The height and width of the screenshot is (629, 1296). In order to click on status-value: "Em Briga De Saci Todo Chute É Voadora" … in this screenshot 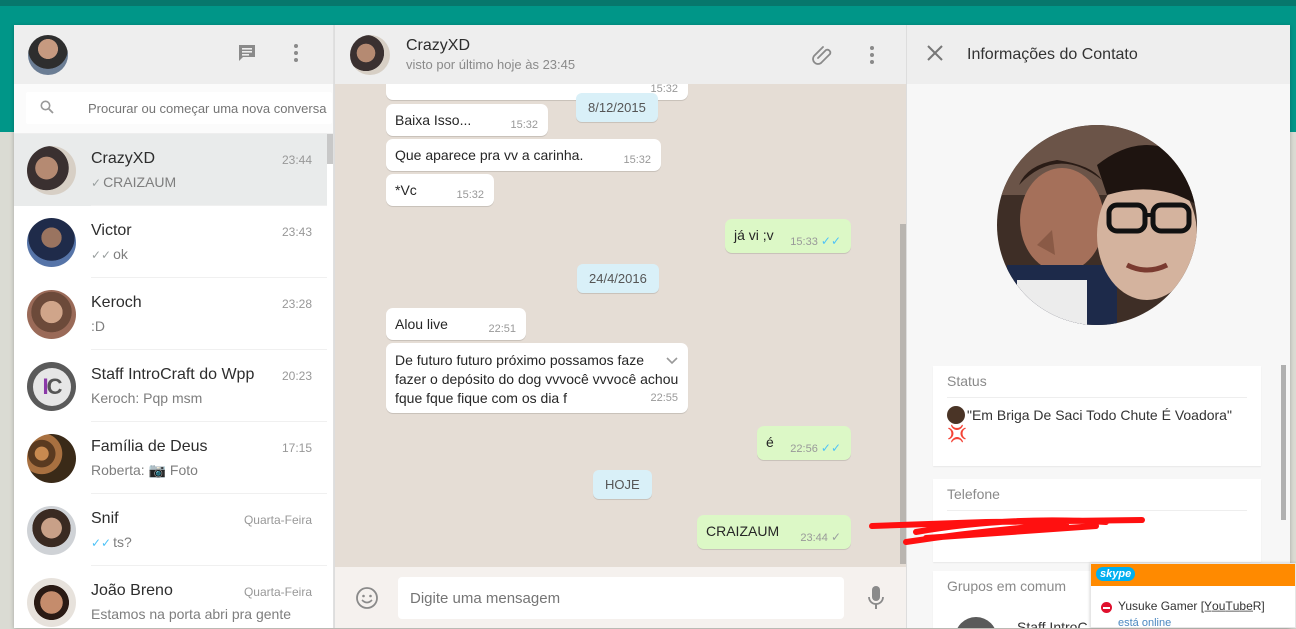, I will do `click(1097, 425)`.